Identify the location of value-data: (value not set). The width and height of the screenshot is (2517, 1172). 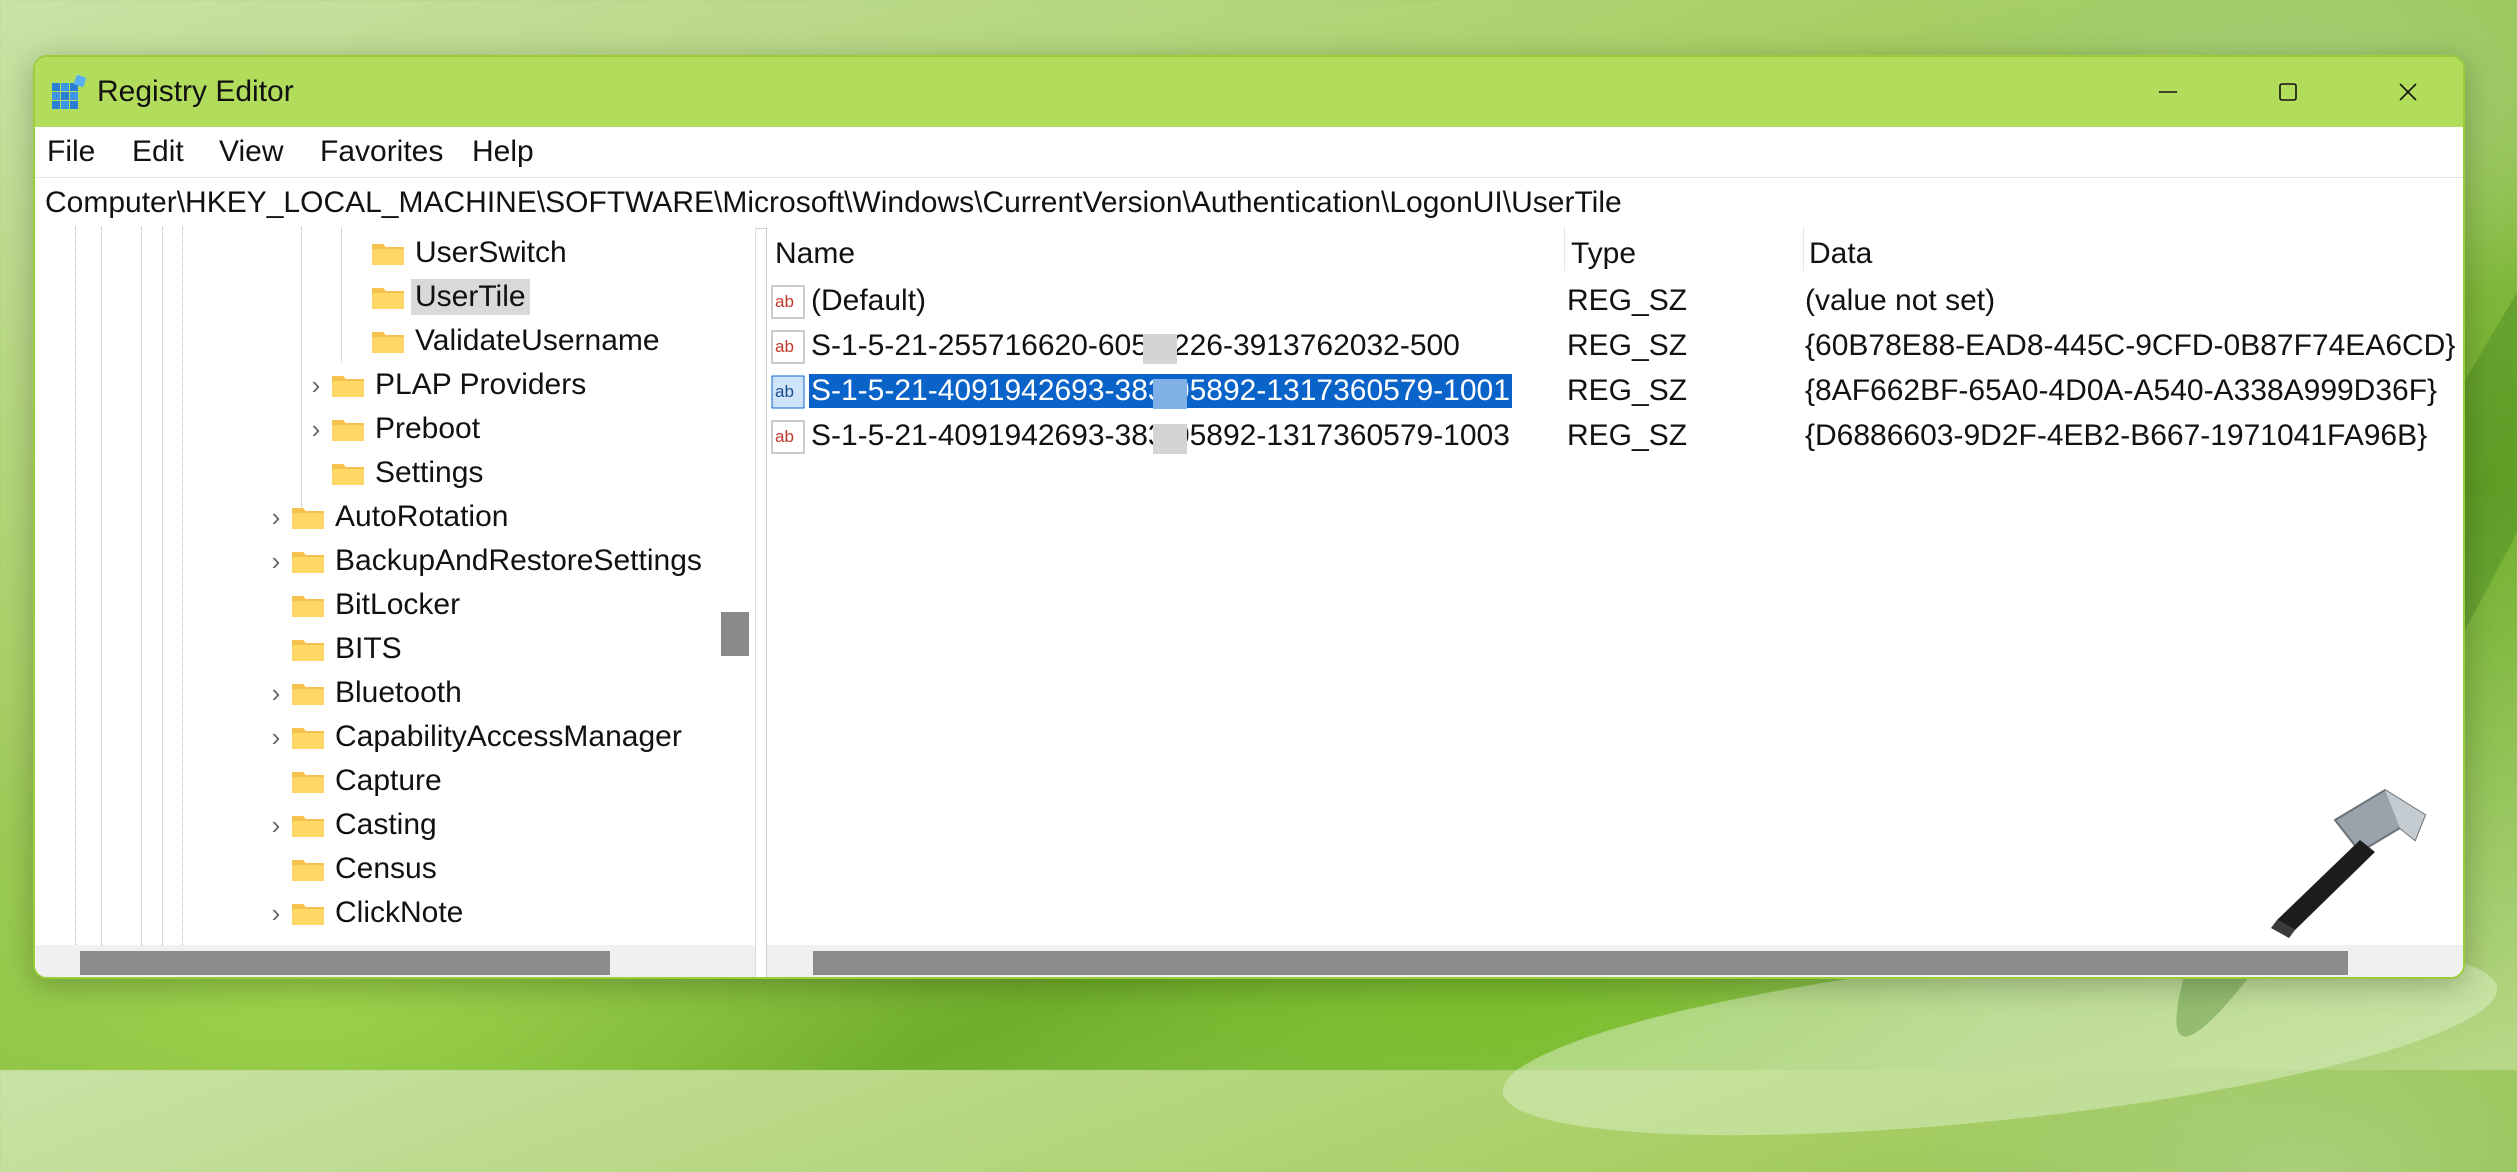
(1900, 300).